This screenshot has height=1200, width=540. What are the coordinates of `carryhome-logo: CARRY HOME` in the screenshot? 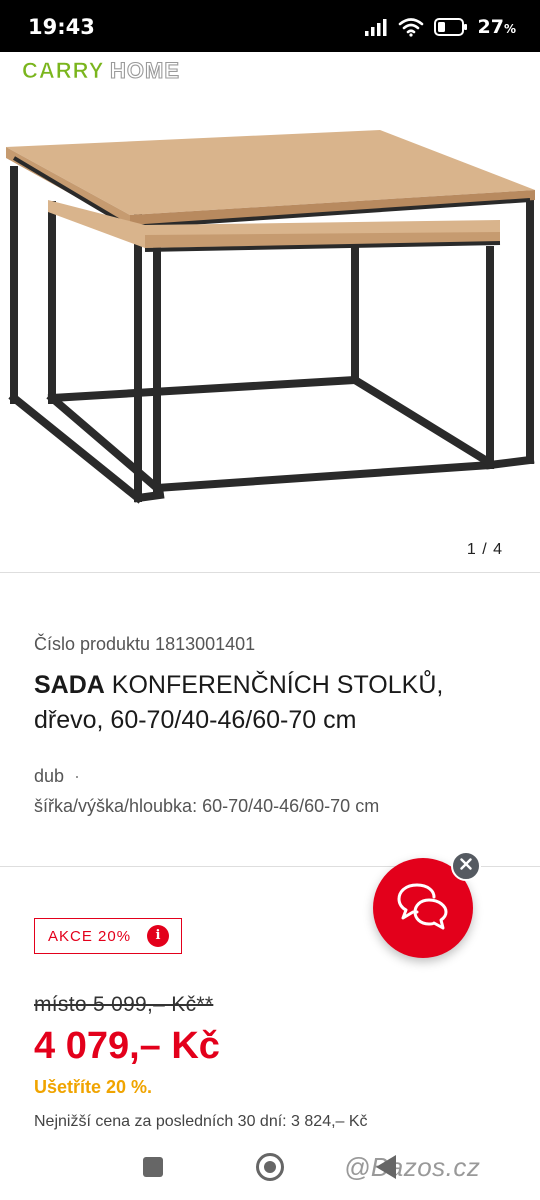 It's located at (112, 71).